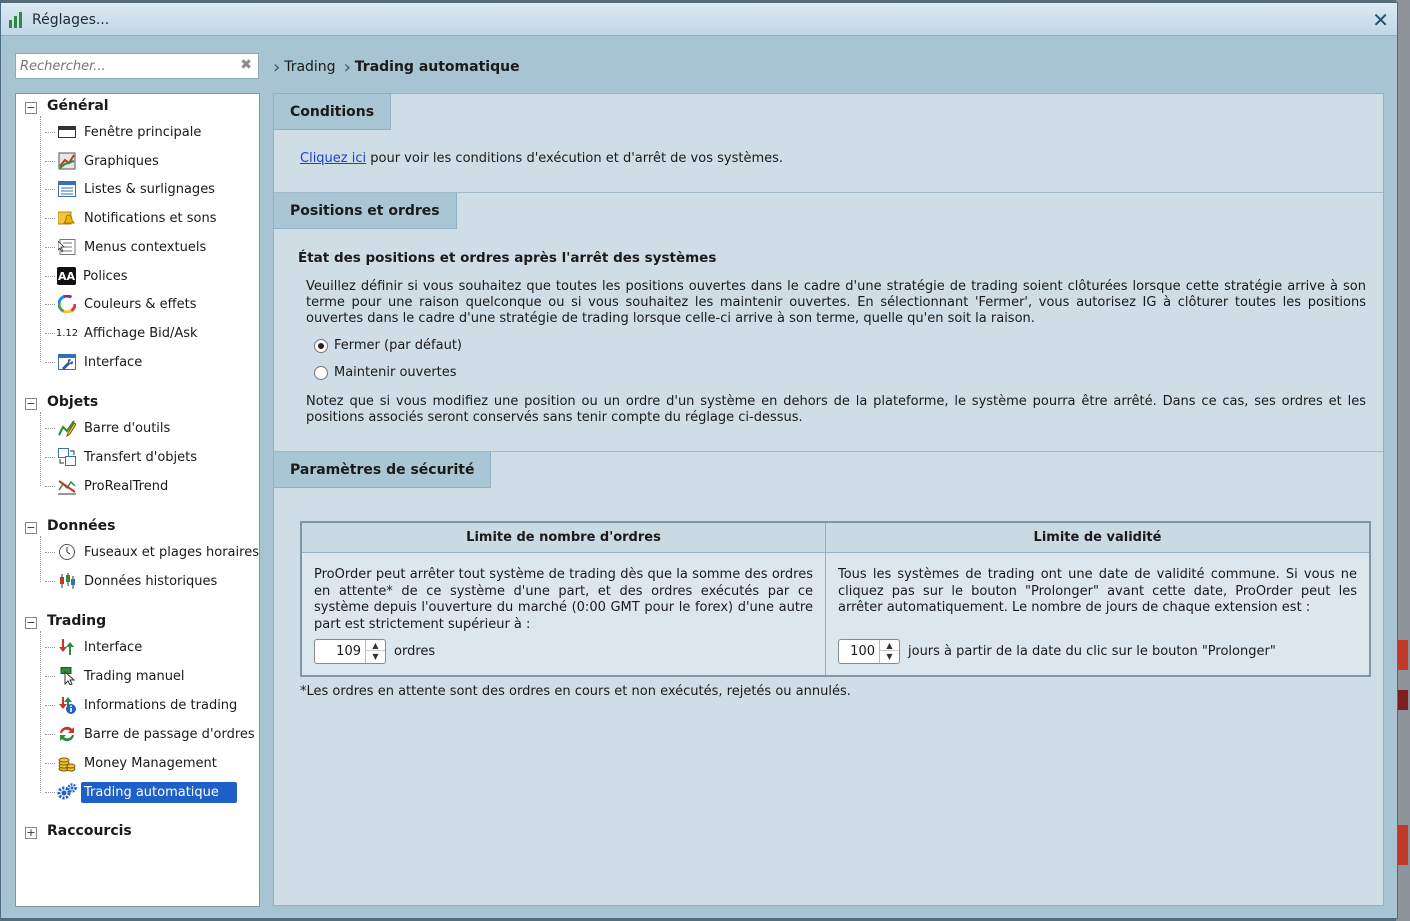  Describe the element at coordinates (1097, 538) in the screenshot. I see `validity-header: Limite de validité` at that location.